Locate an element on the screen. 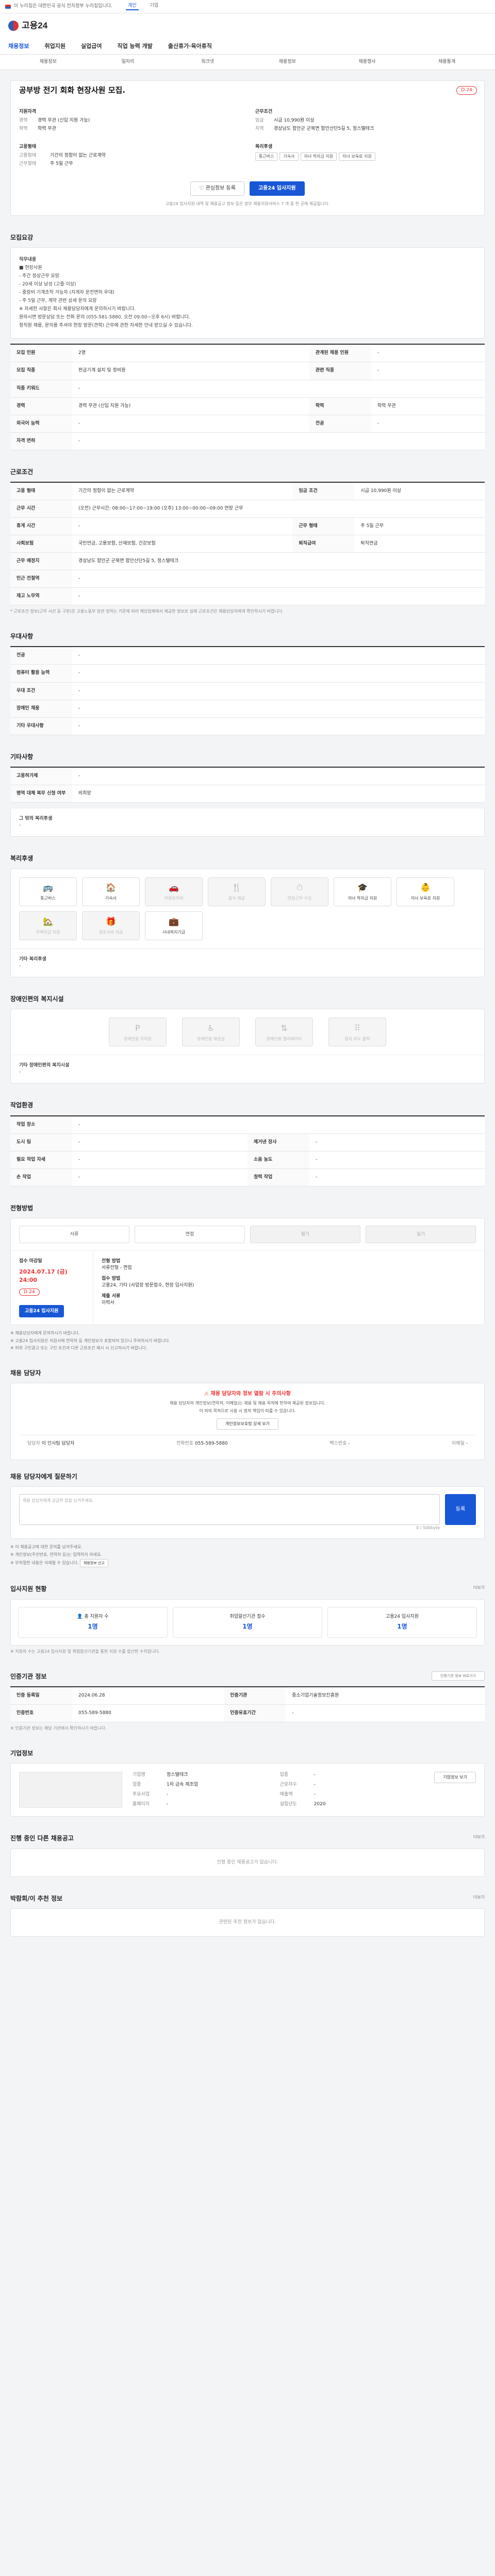 This screenshot has width=495, height=2576. privacy-button: 개인정보보호법 상세 보기 is located at coordinates (247, 1424).